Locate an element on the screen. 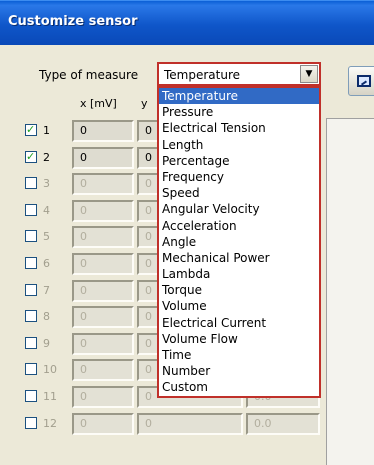 This screenshot has height=465, width=374. dropdown-option: Pressure is located at coordinates (239, 112).